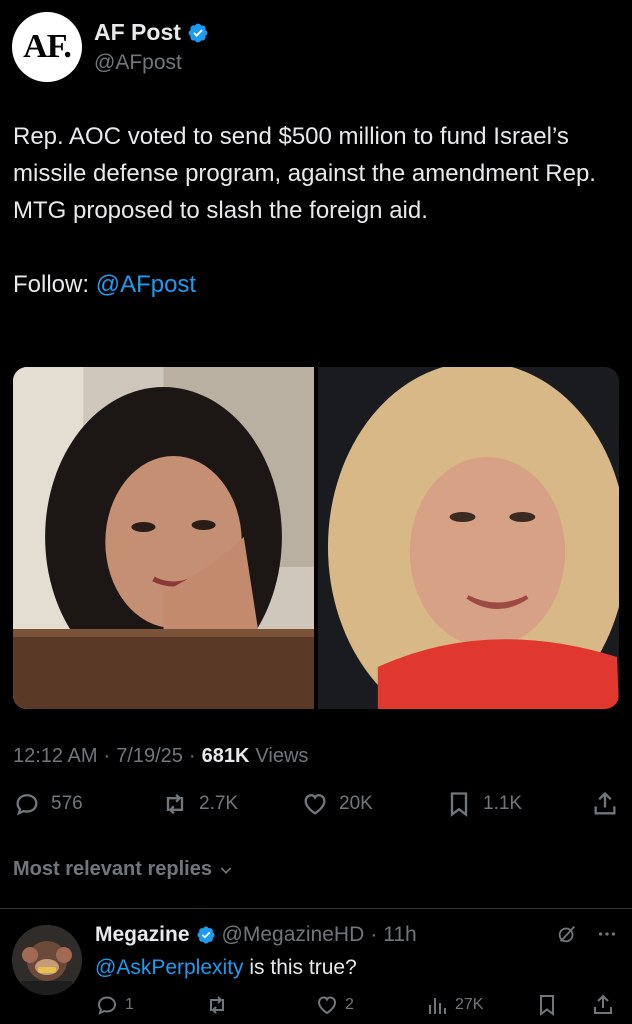 The width and height of the screenshot is (632, 1024). Describe the element at coordinates (129, 1004) in the screenshot. I see `reply-reply-count: 1` at that location.